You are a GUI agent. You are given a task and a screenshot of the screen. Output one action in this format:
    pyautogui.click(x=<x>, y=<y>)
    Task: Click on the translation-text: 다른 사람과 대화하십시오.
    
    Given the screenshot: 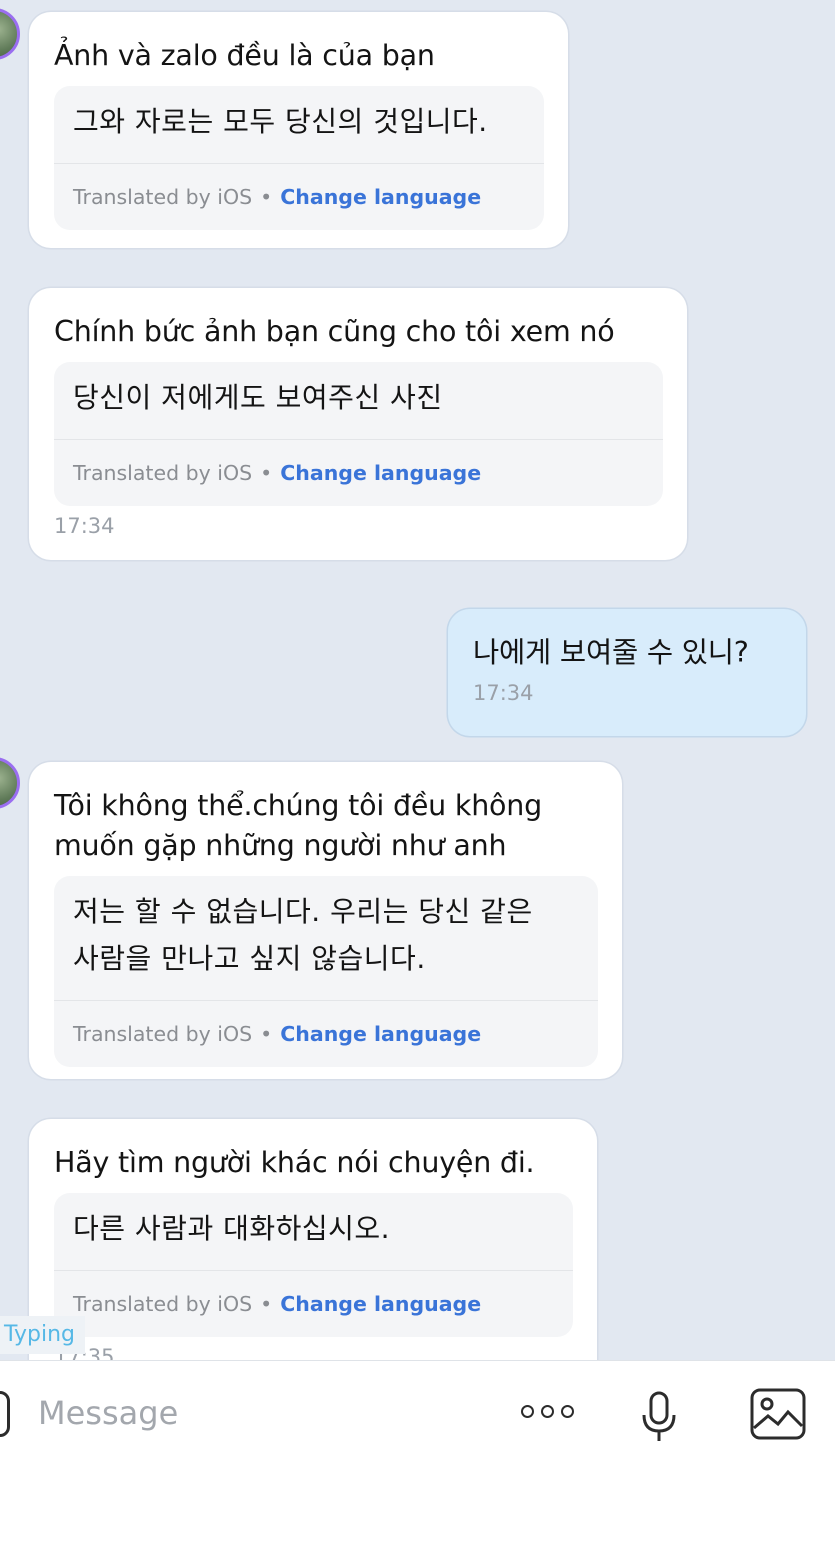 What is the action you would take?
    pyautogui.click(x=232, y=1228)
    